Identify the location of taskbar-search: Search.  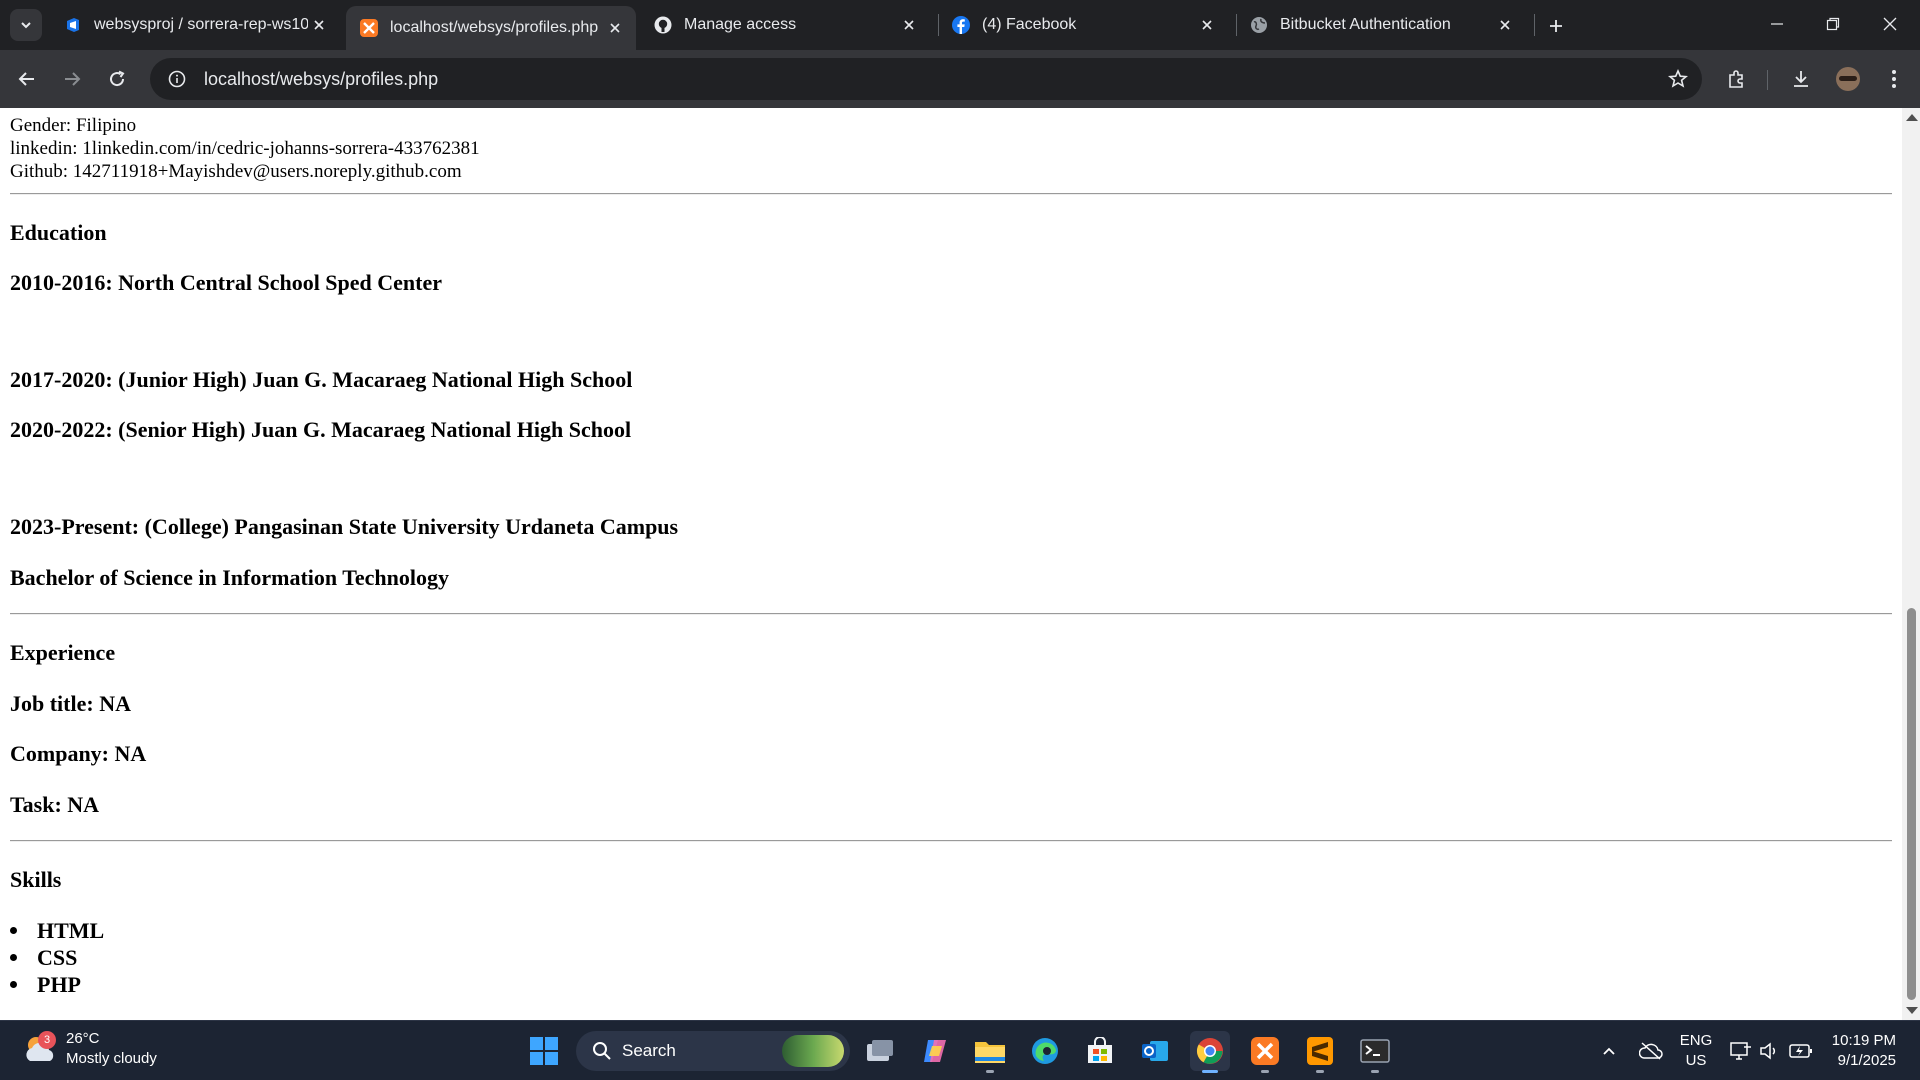
(713, 1051).